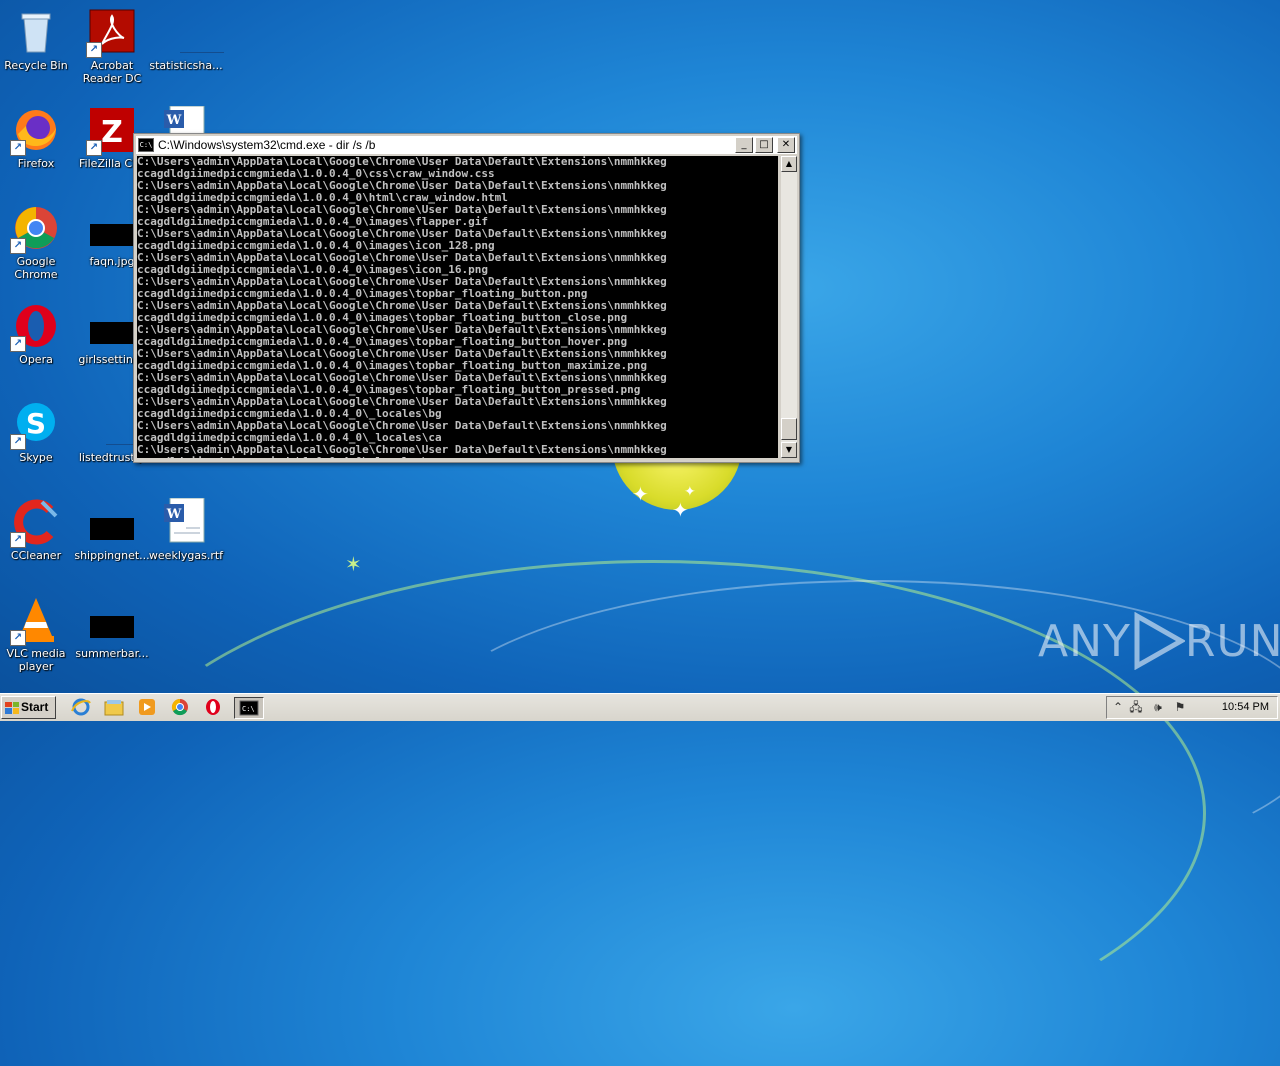 Image resolution: width=1280 pixels, height=1066 pixels. Describe the element at coordinates (1136, 707) in the screenshot. I see `network-icon: 🖧` at that location.